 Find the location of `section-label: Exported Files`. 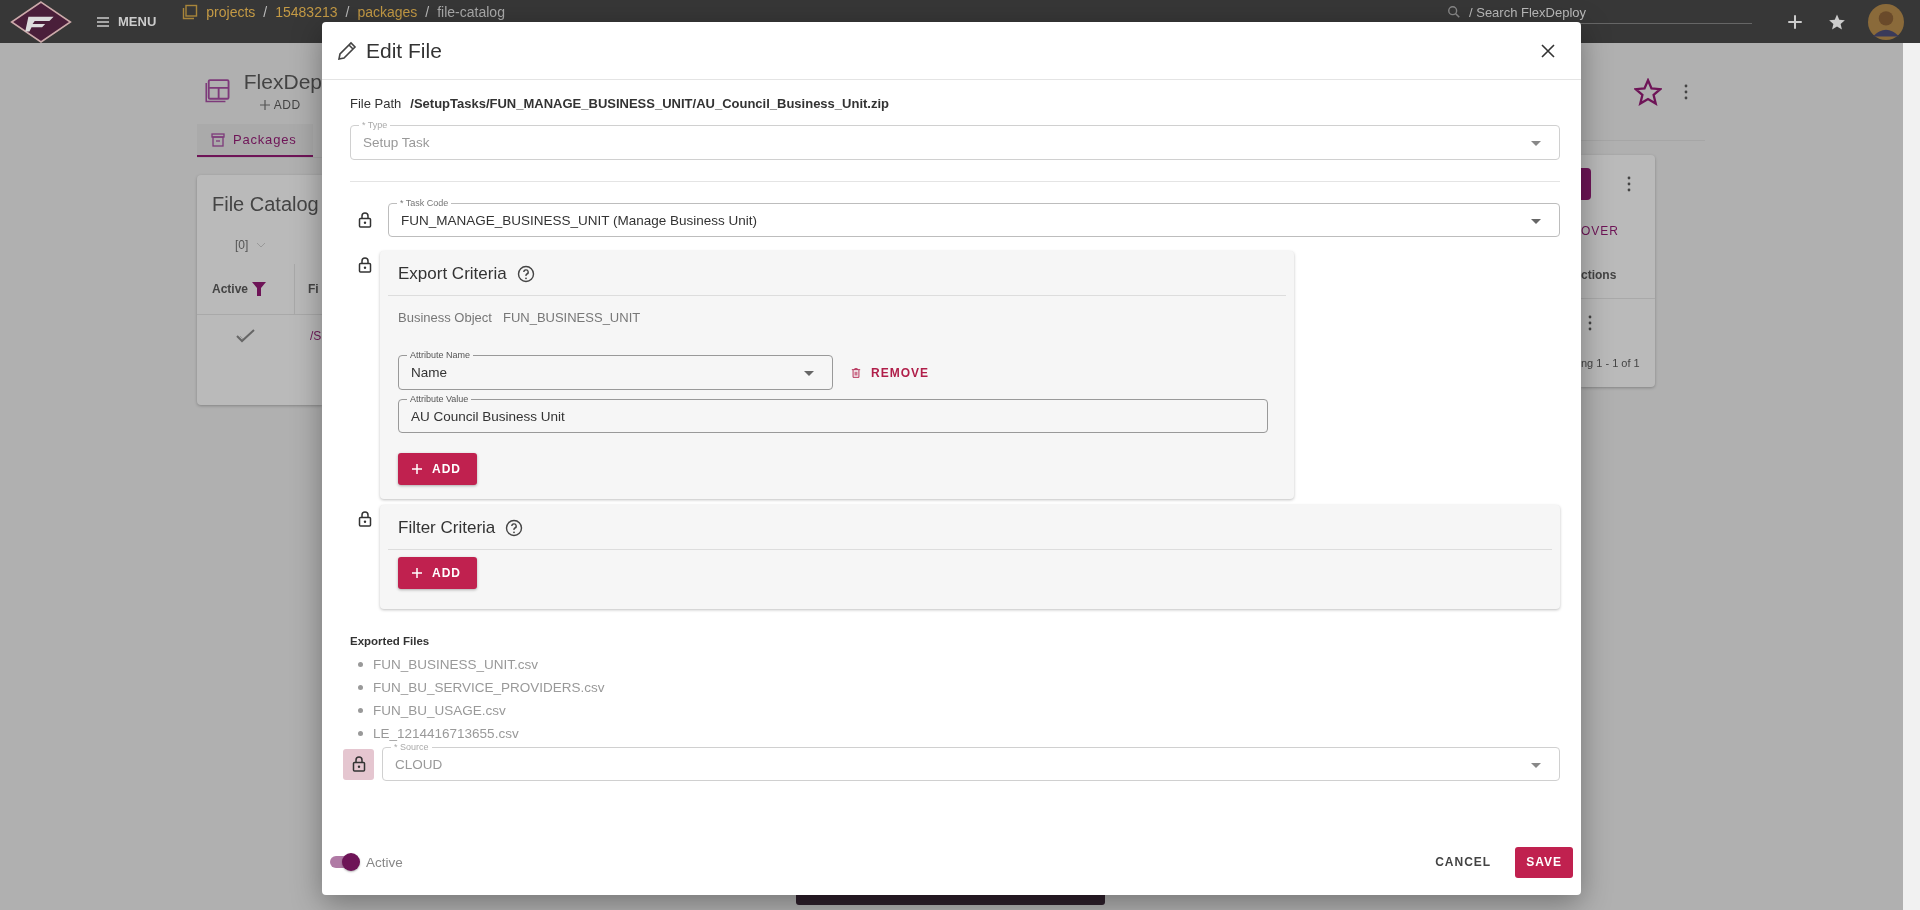

section-label: Exported Files is located at coordinates (390, 641).